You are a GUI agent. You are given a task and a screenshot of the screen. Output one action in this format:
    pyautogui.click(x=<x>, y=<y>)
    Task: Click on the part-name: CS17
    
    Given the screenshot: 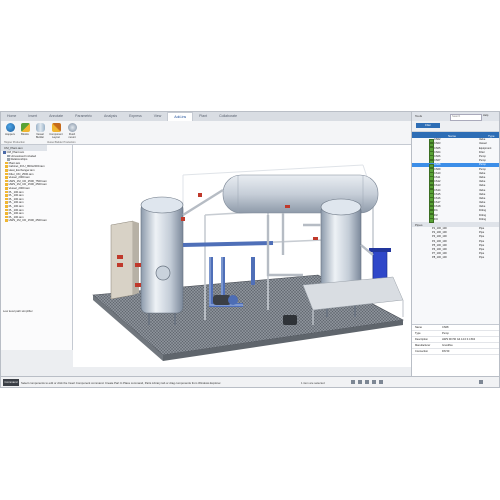 What is the action you would take?
    pyautogui.click(x=437, y=203)
    